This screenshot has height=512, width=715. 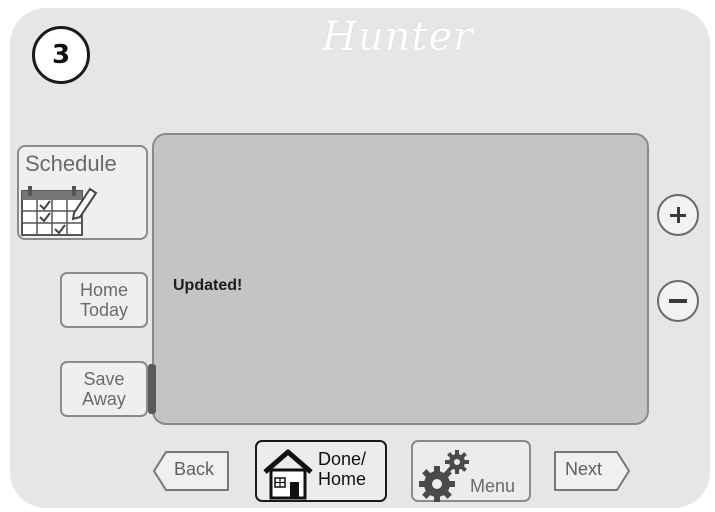 I want to click on house-icon, so click(x=288, y=474).